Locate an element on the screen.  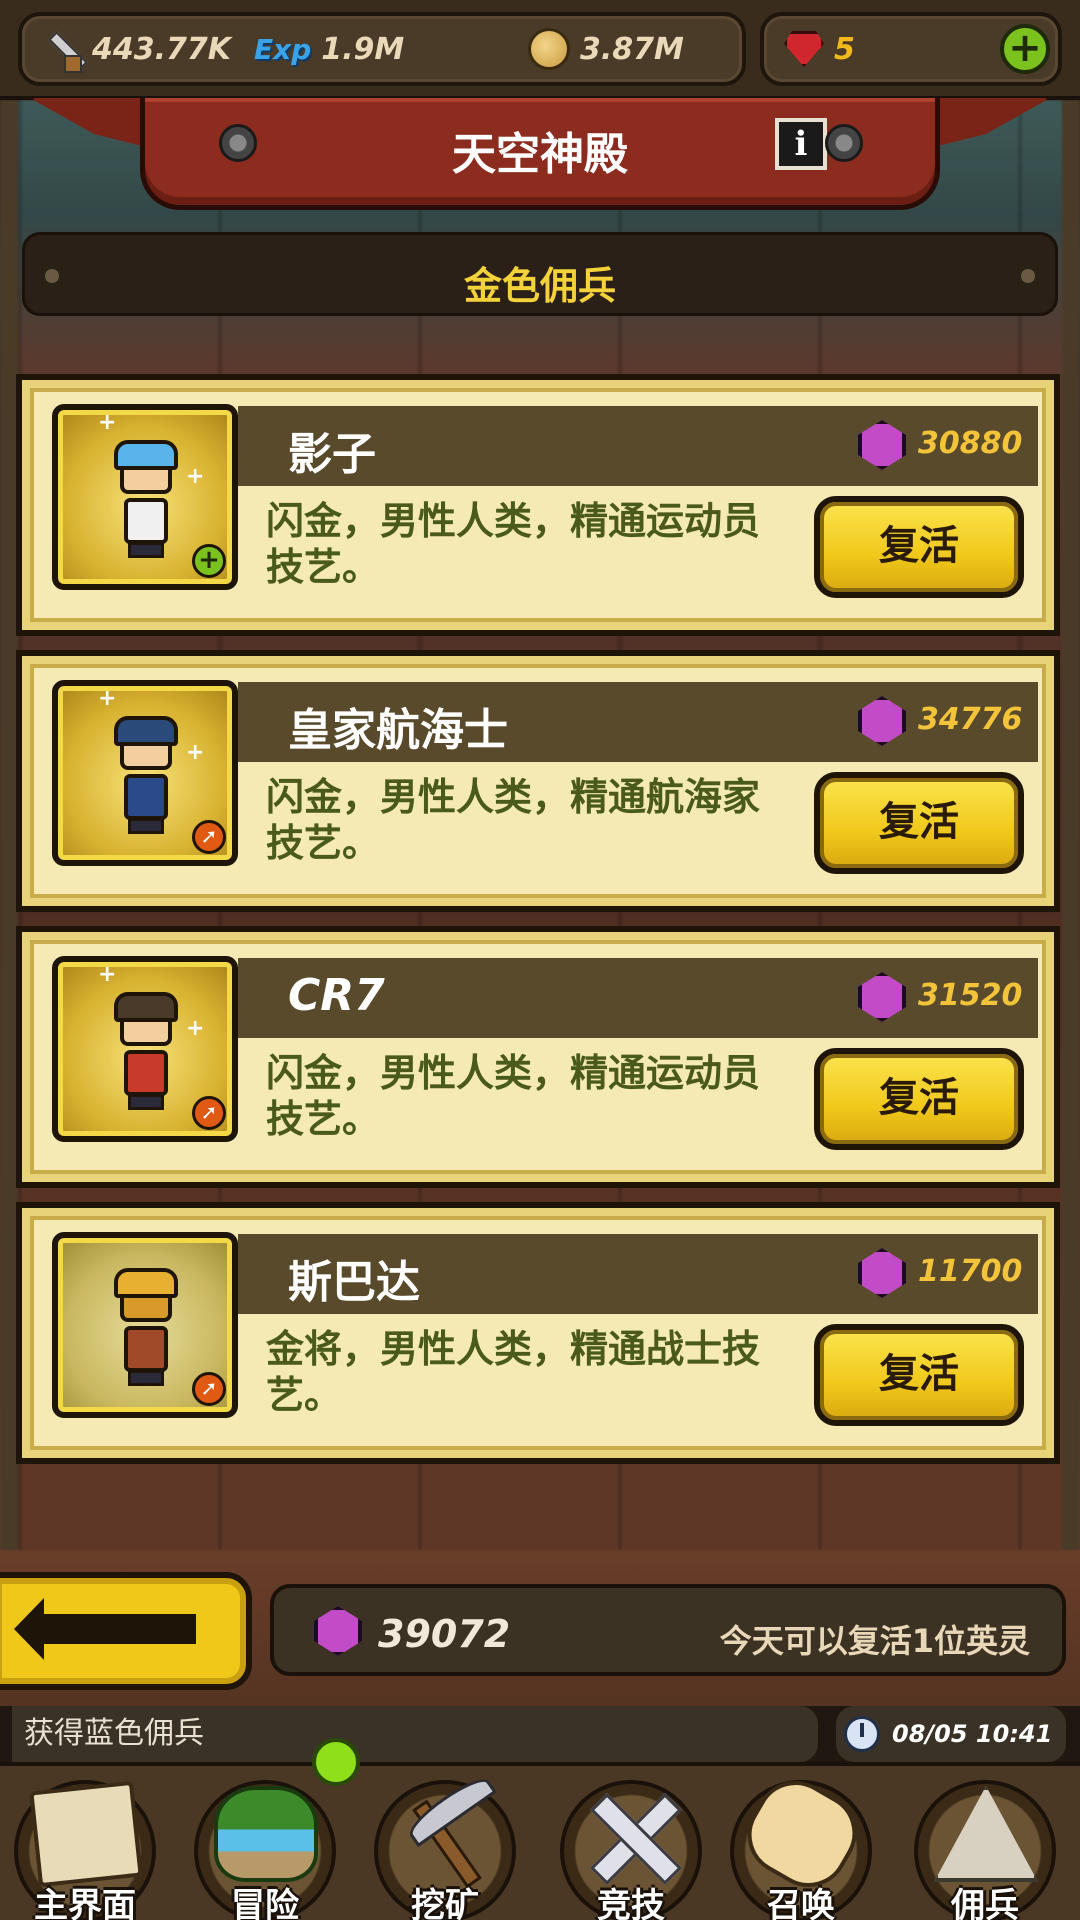
back-button is located at coordinates (126, 1631).